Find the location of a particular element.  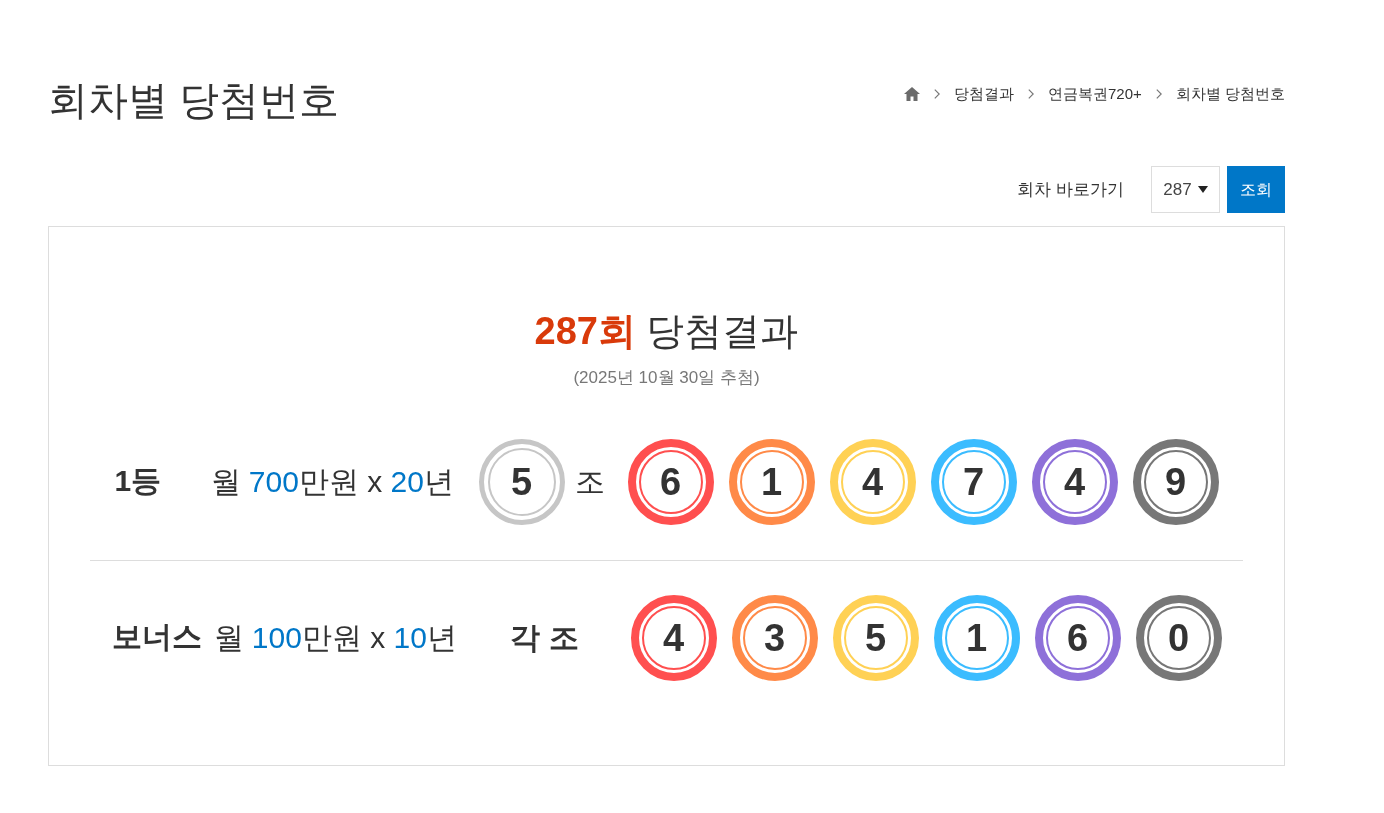

prize-amount: 월 700만원 x 20년 is located at coordinates (332, 482).